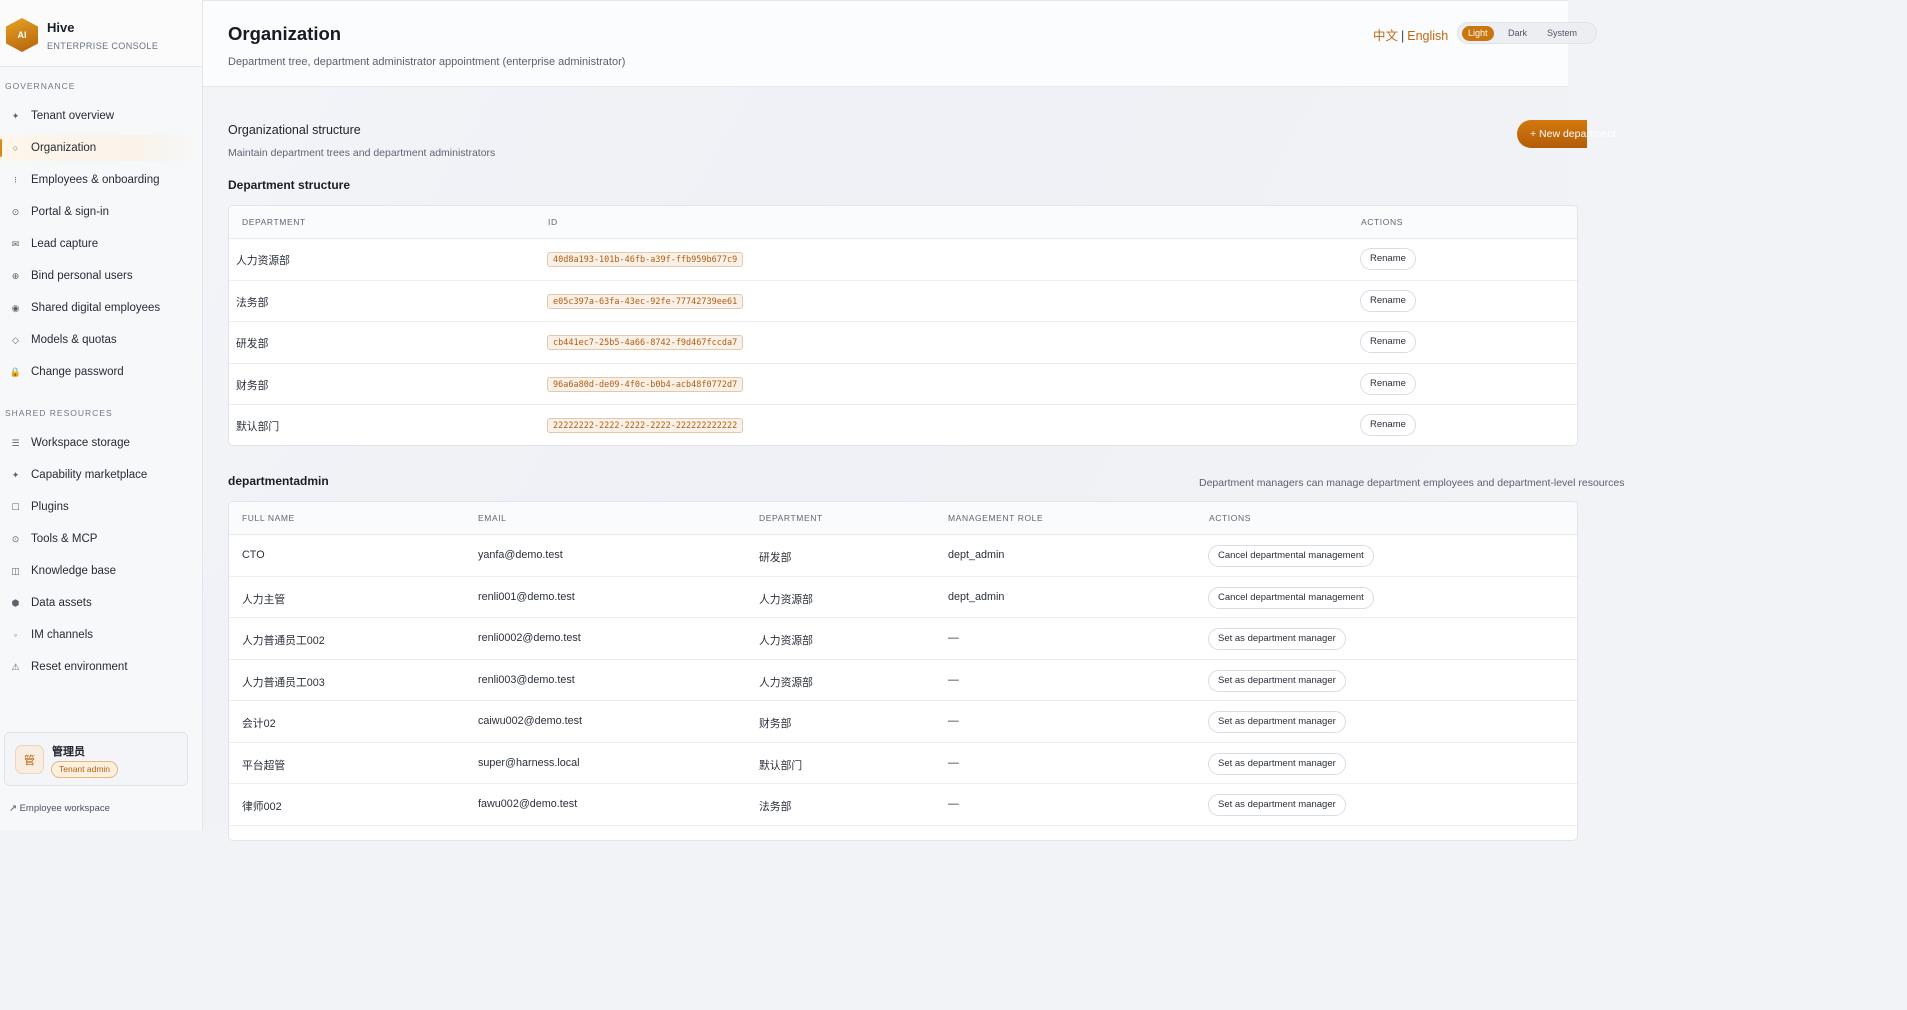 The image size is (1907, 1010). I want to click on sidebar-item-portal-and-sign-in: ⊙ Portal & sign-in, so click(100, 212).